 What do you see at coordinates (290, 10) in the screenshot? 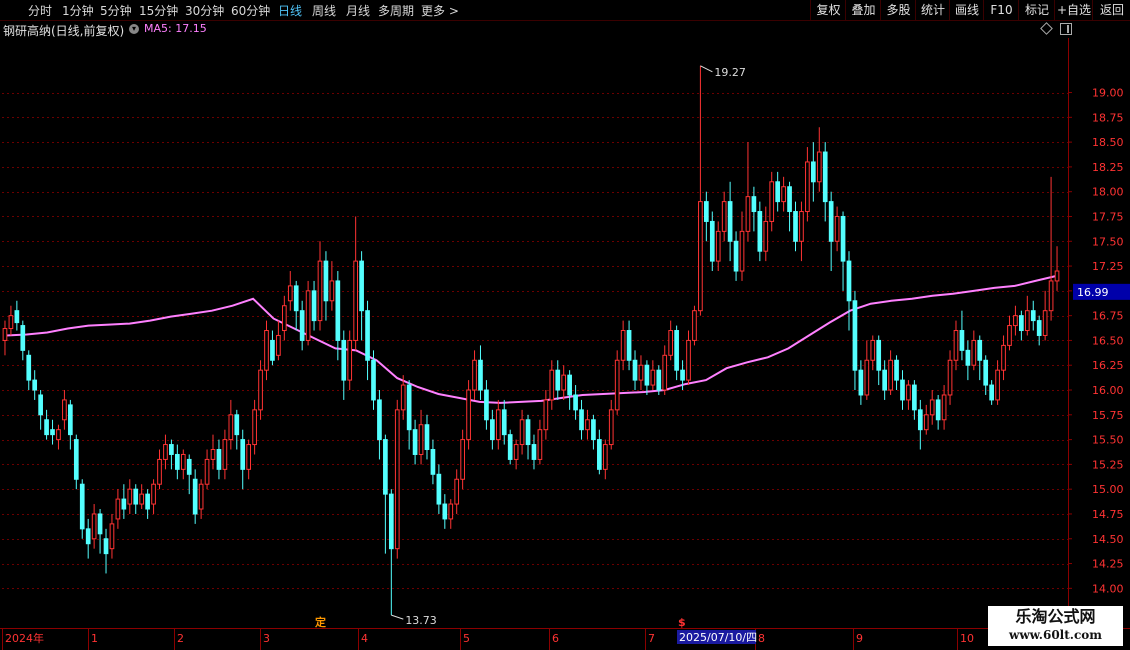
I see `period-tab-6: 日线` at bounding box center [290, 10].